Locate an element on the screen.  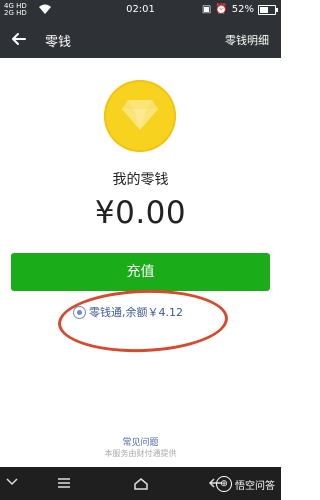
lingqiantong-link: 零钱通,余额￥4.12 is located at coordinates (128, 312).